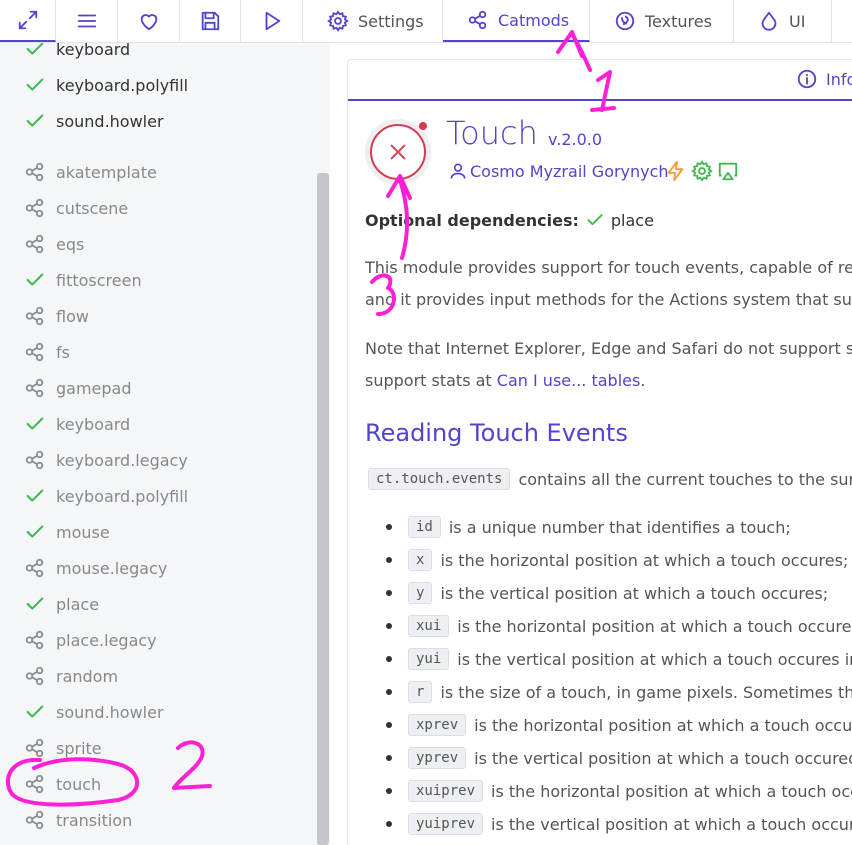 The height and width of the screenshot is (845, 852). Describe the element at coordinates (398, 152) in the screenshot. I see `close-icon` at that location.